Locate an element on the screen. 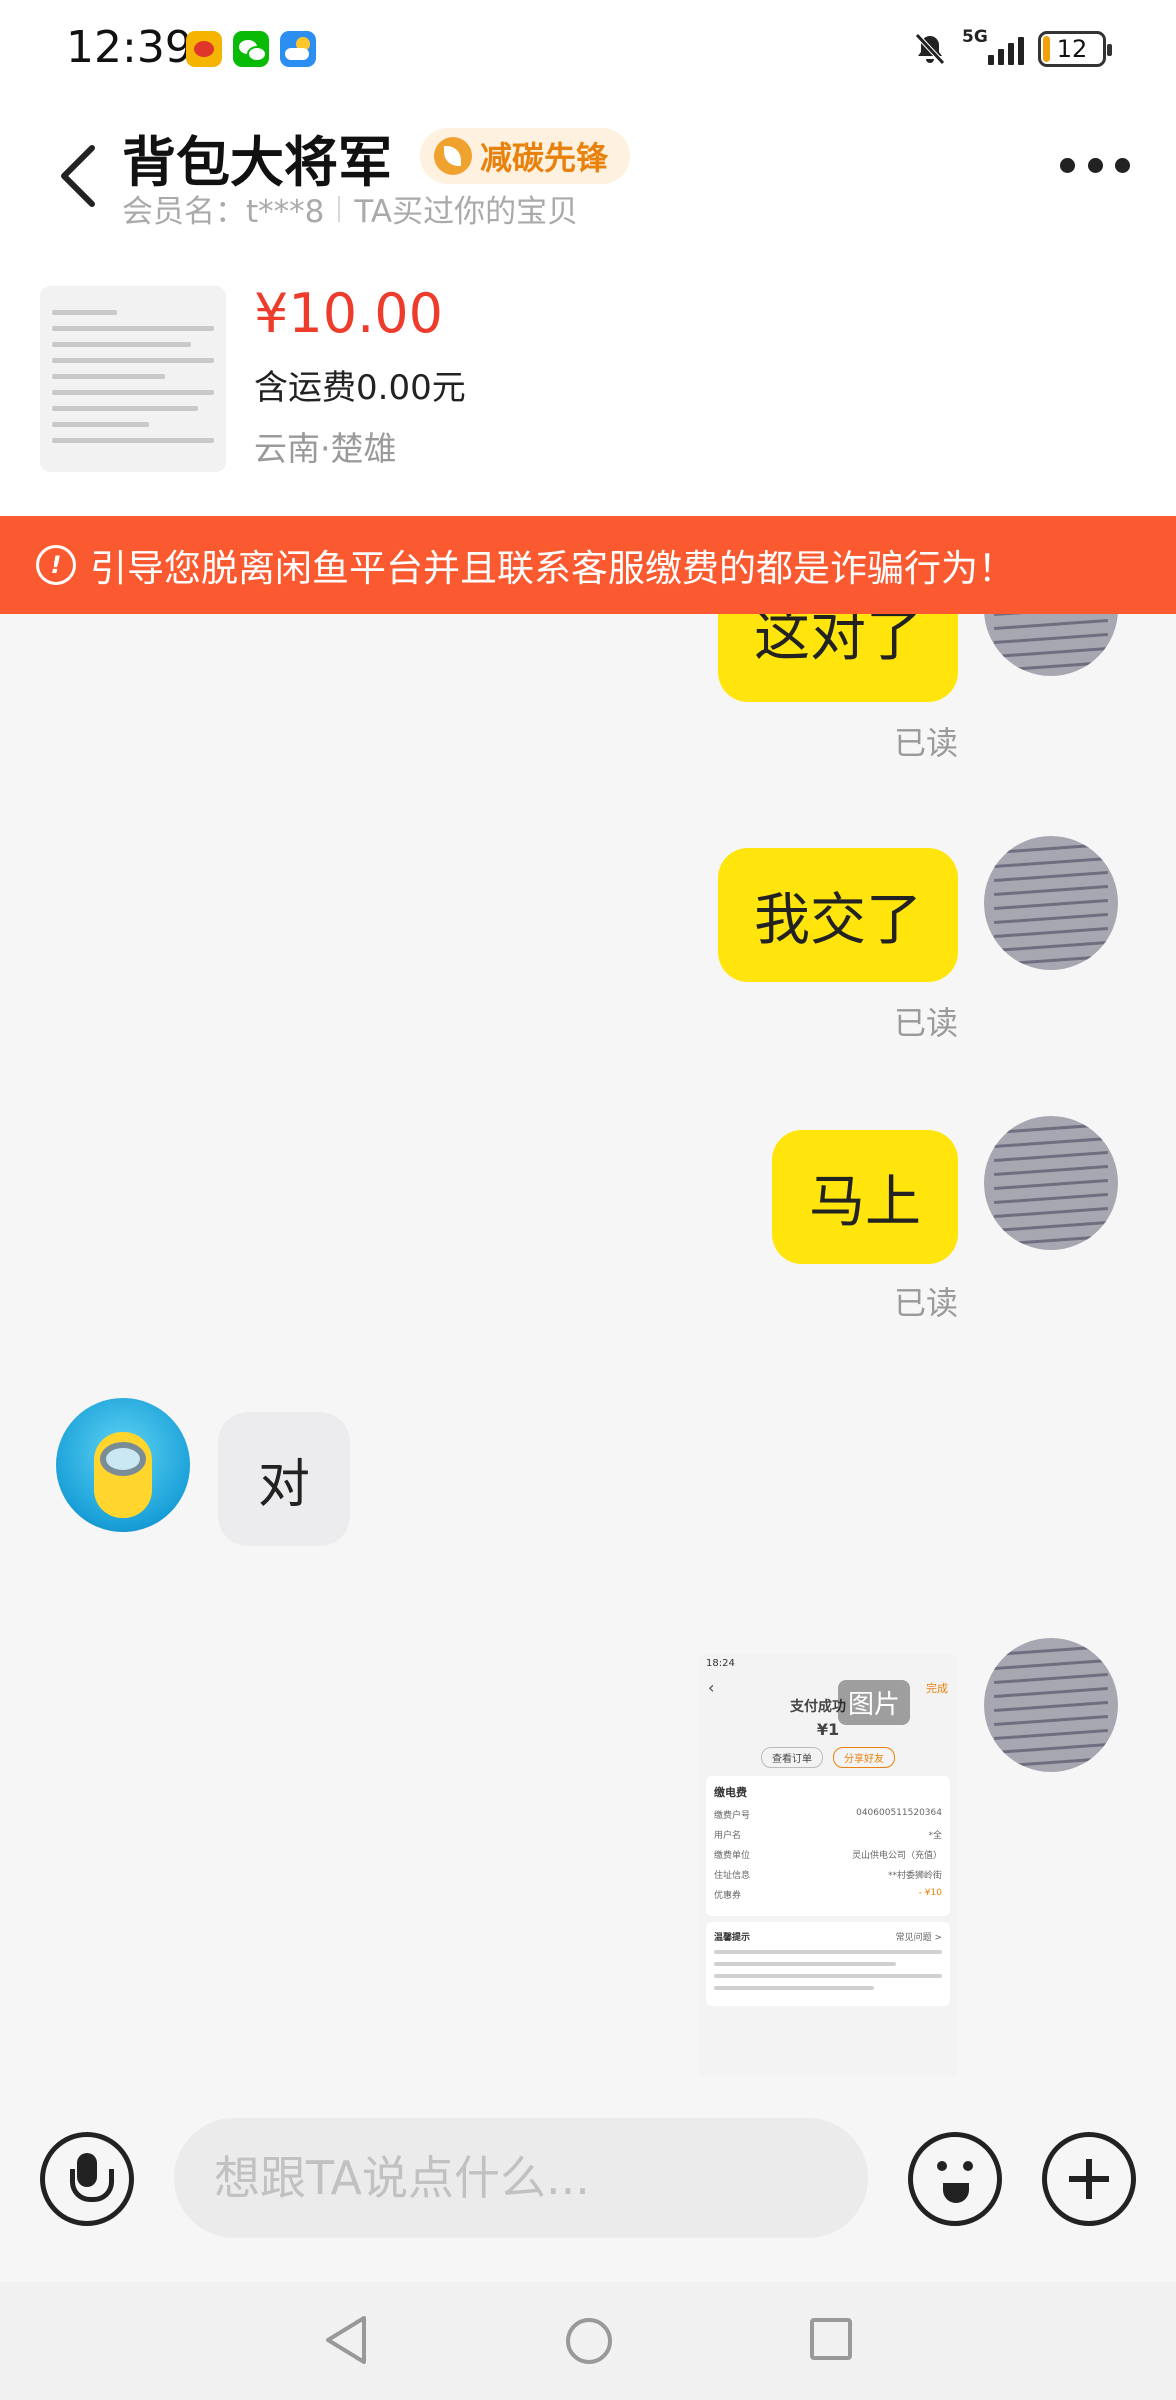 This screenshot has height=2400, width=1176. leaf-icon is located at coordinates (453, 156).